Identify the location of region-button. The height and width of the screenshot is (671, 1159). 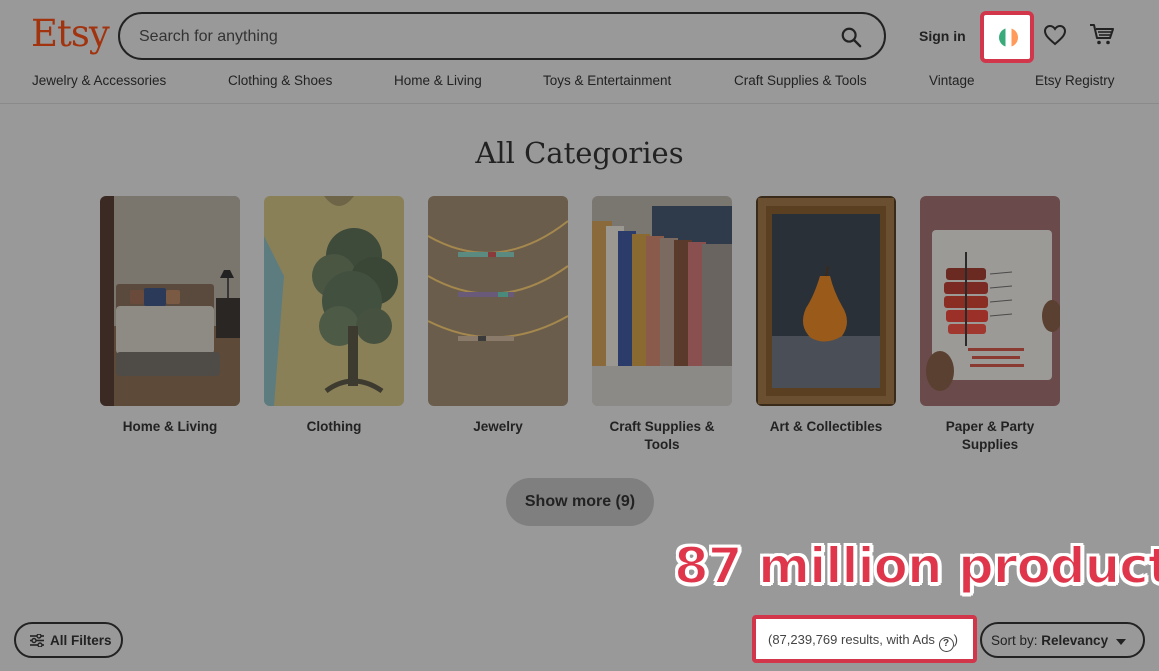
(1007, 37).